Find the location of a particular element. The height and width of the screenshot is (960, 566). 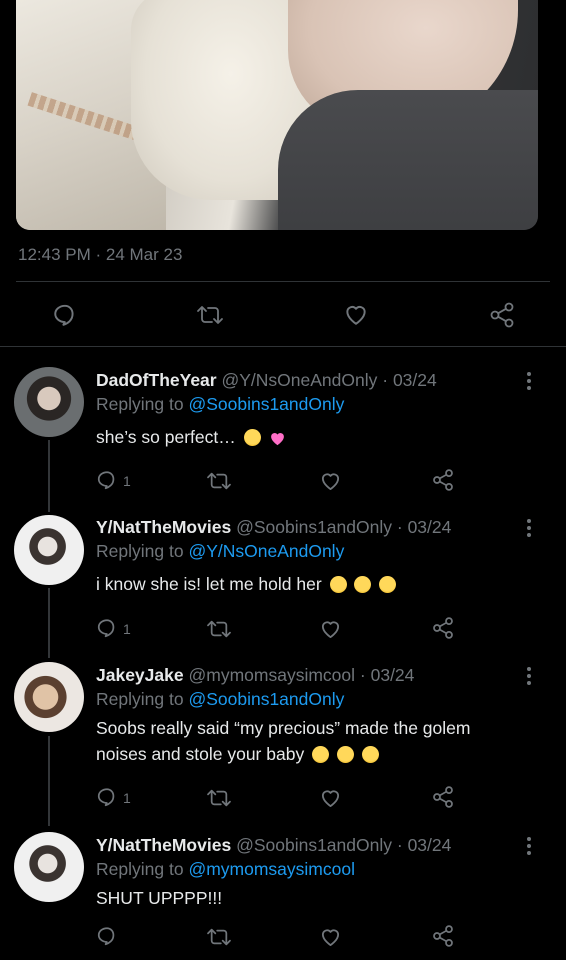

replying-to-line: Replying to @Y/NsOneAndOnly is located at coordinates (220, 551).